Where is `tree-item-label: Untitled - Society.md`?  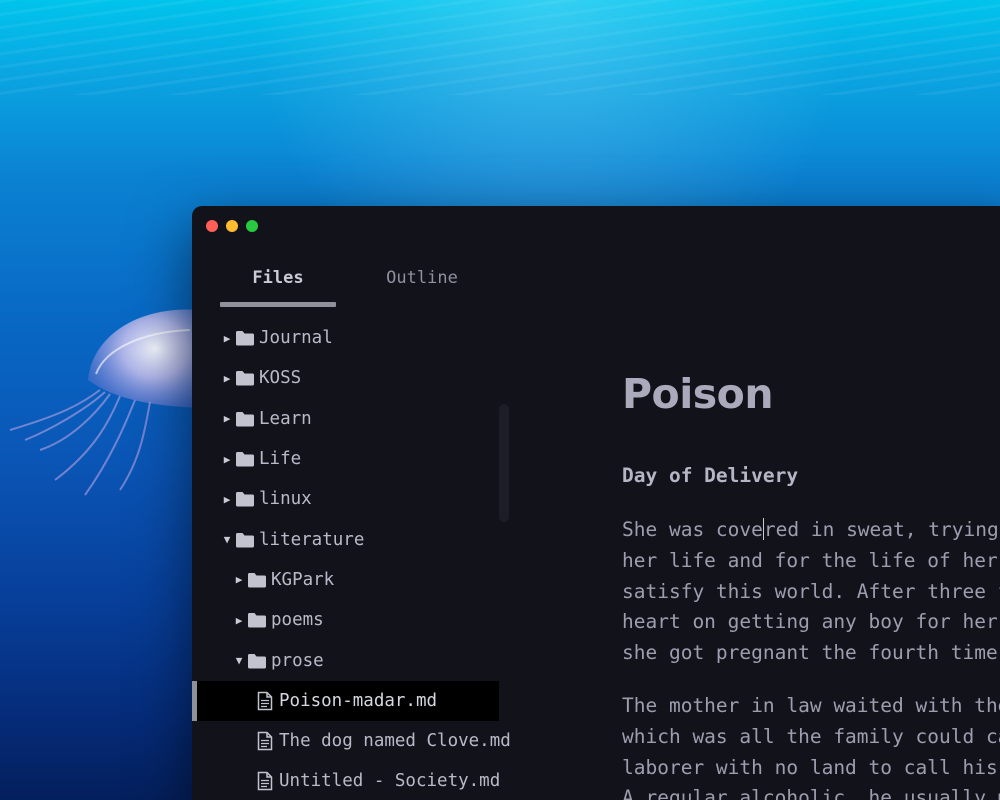 tree-item-label: Untitled - Society.md is located at coordinates (390, 781).